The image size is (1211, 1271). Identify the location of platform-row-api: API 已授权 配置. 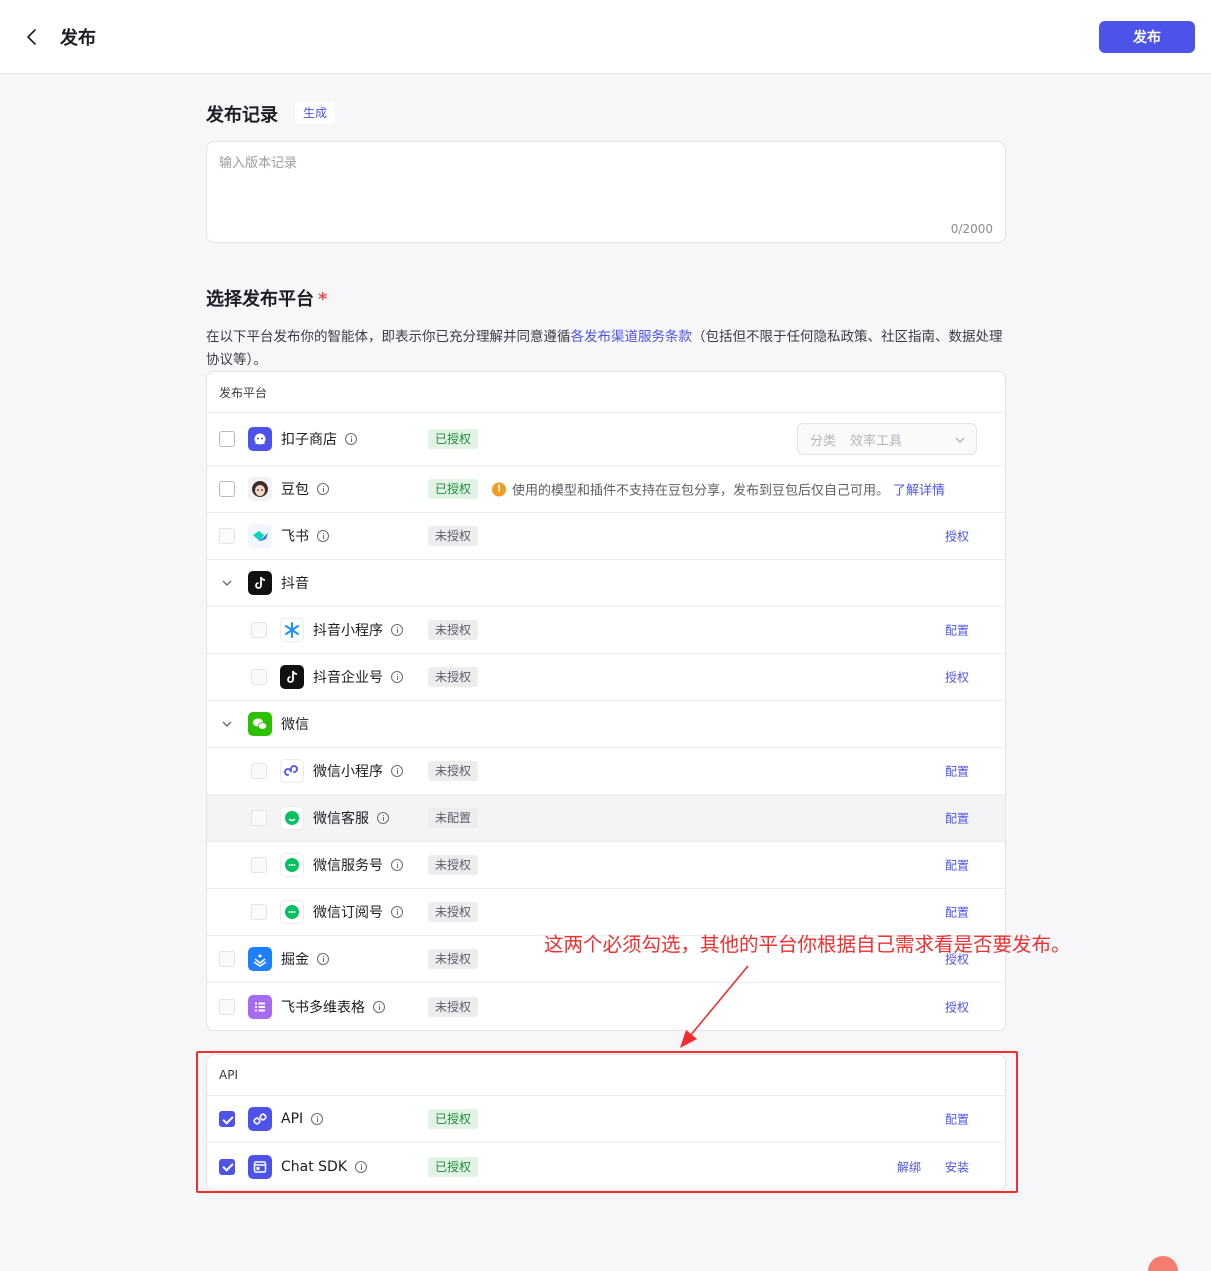
(606, 1119).